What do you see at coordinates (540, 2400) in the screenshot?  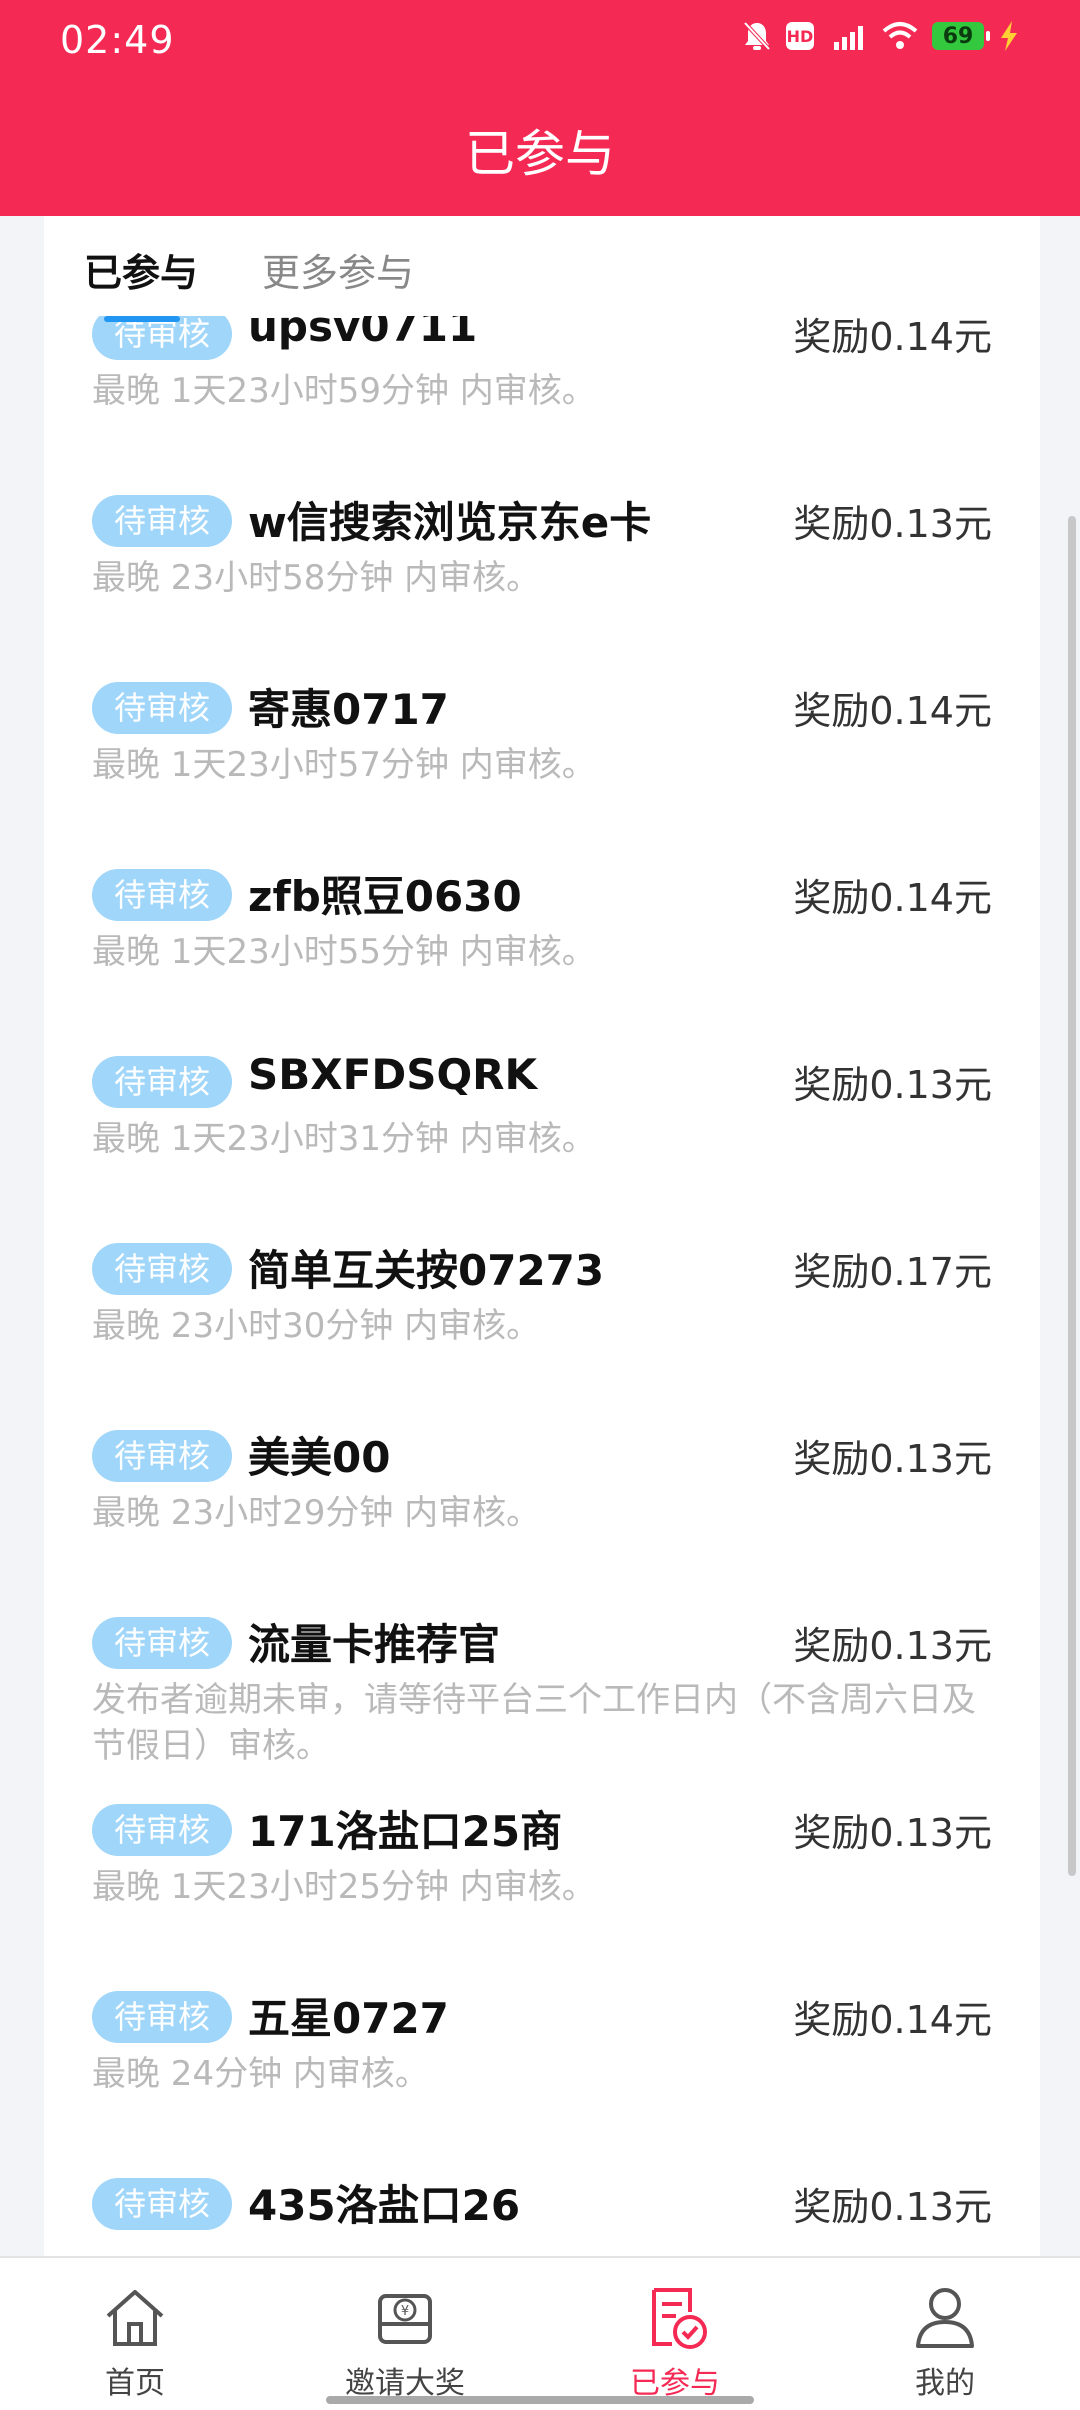 I see `home-indicator` at bounding box center [540, 2400].